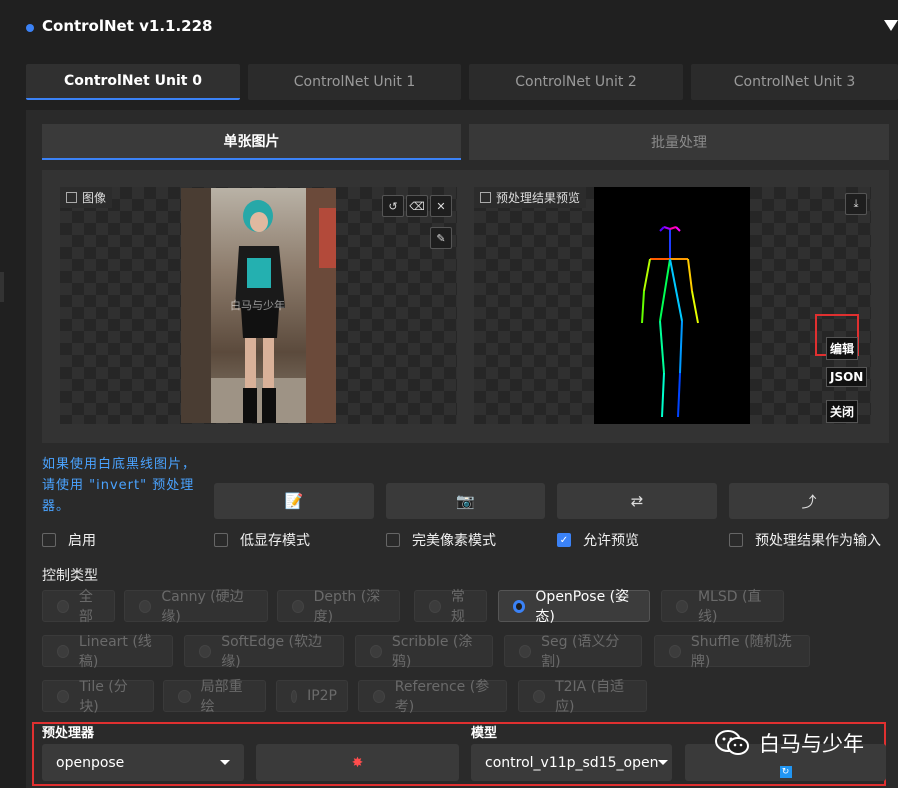 This screenshot has height=788, width=898. I want to click on image-box-label: 图像, so click(86, 197).